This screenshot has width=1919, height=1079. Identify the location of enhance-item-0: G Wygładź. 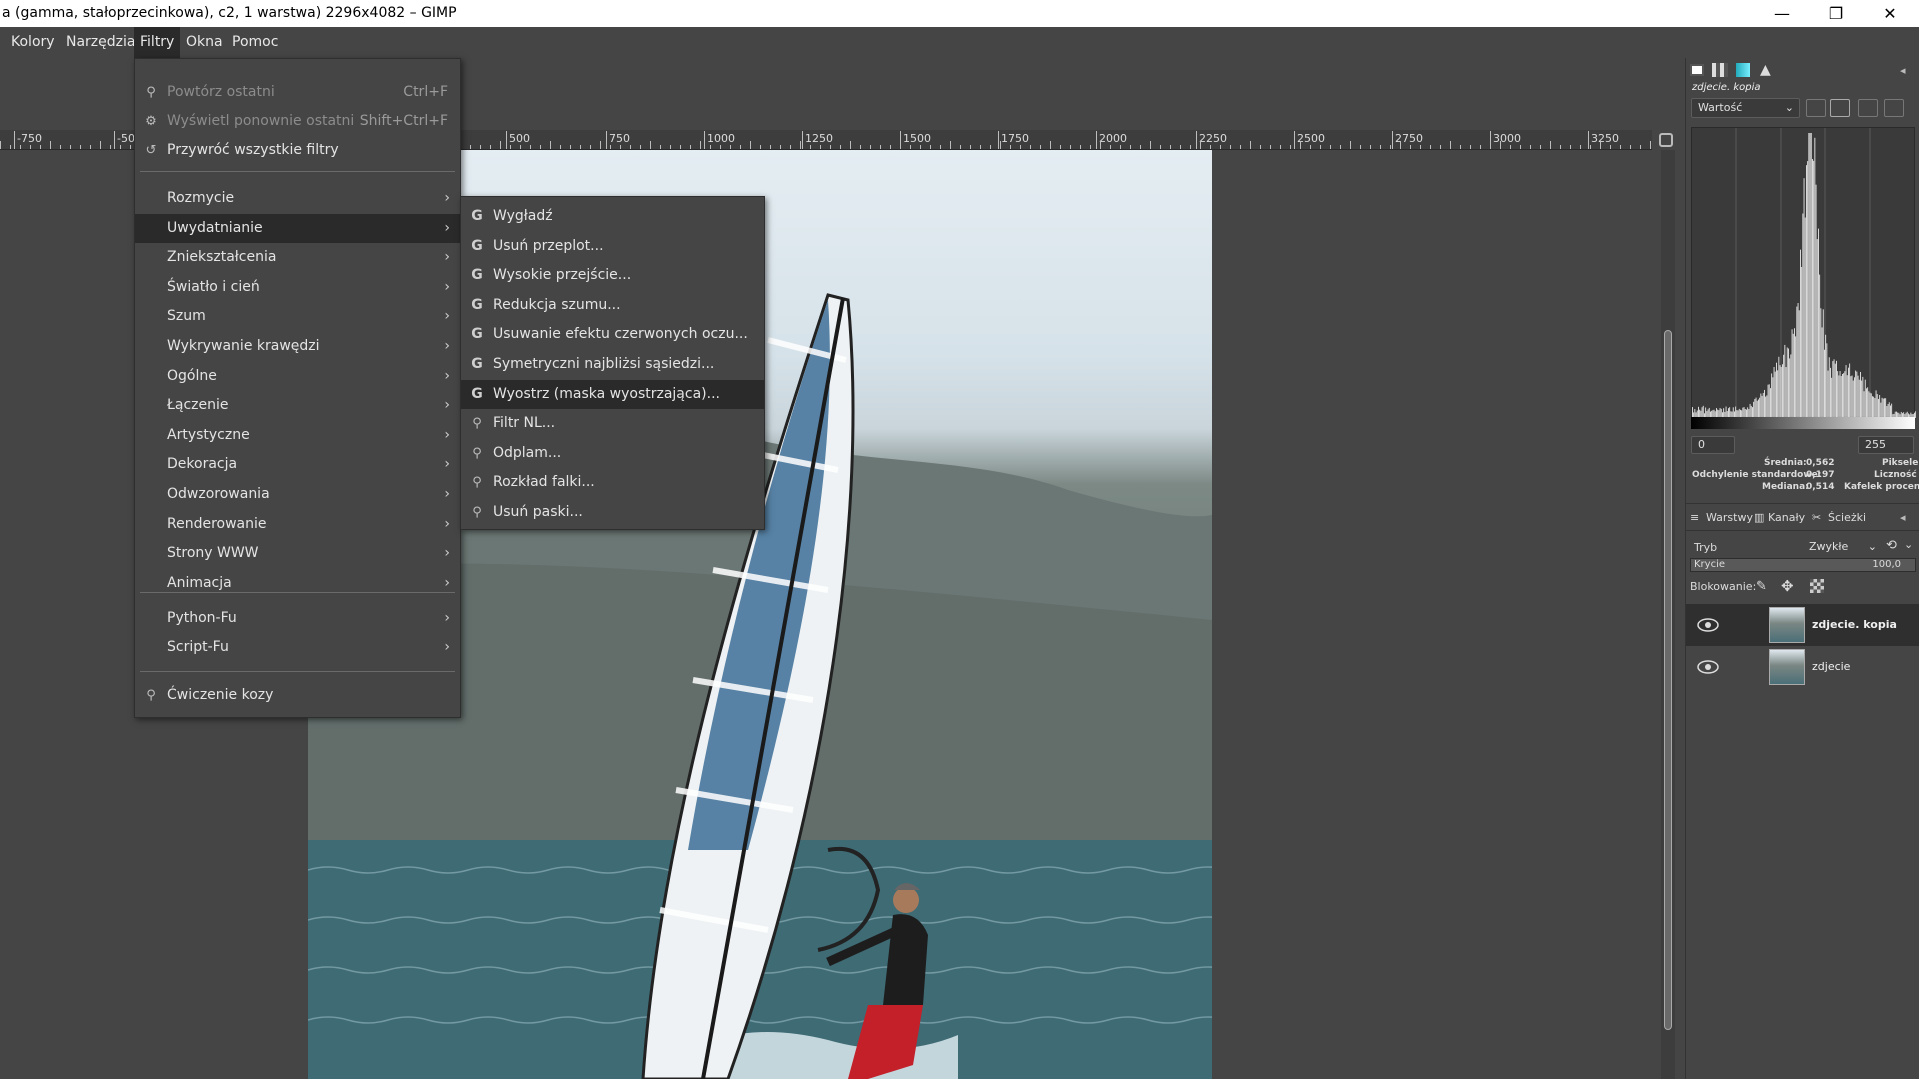
(612, 216).